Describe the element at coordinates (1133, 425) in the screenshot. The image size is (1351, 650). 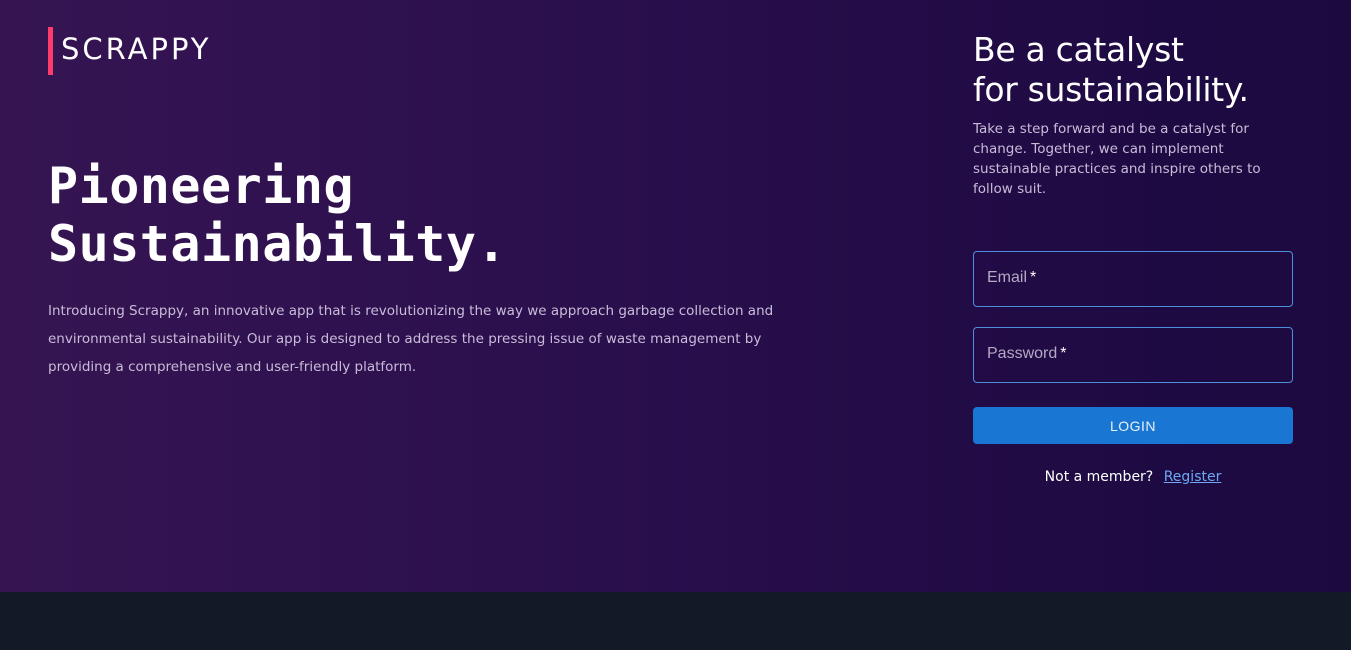
I see `login-button: LOGIN` at that location.